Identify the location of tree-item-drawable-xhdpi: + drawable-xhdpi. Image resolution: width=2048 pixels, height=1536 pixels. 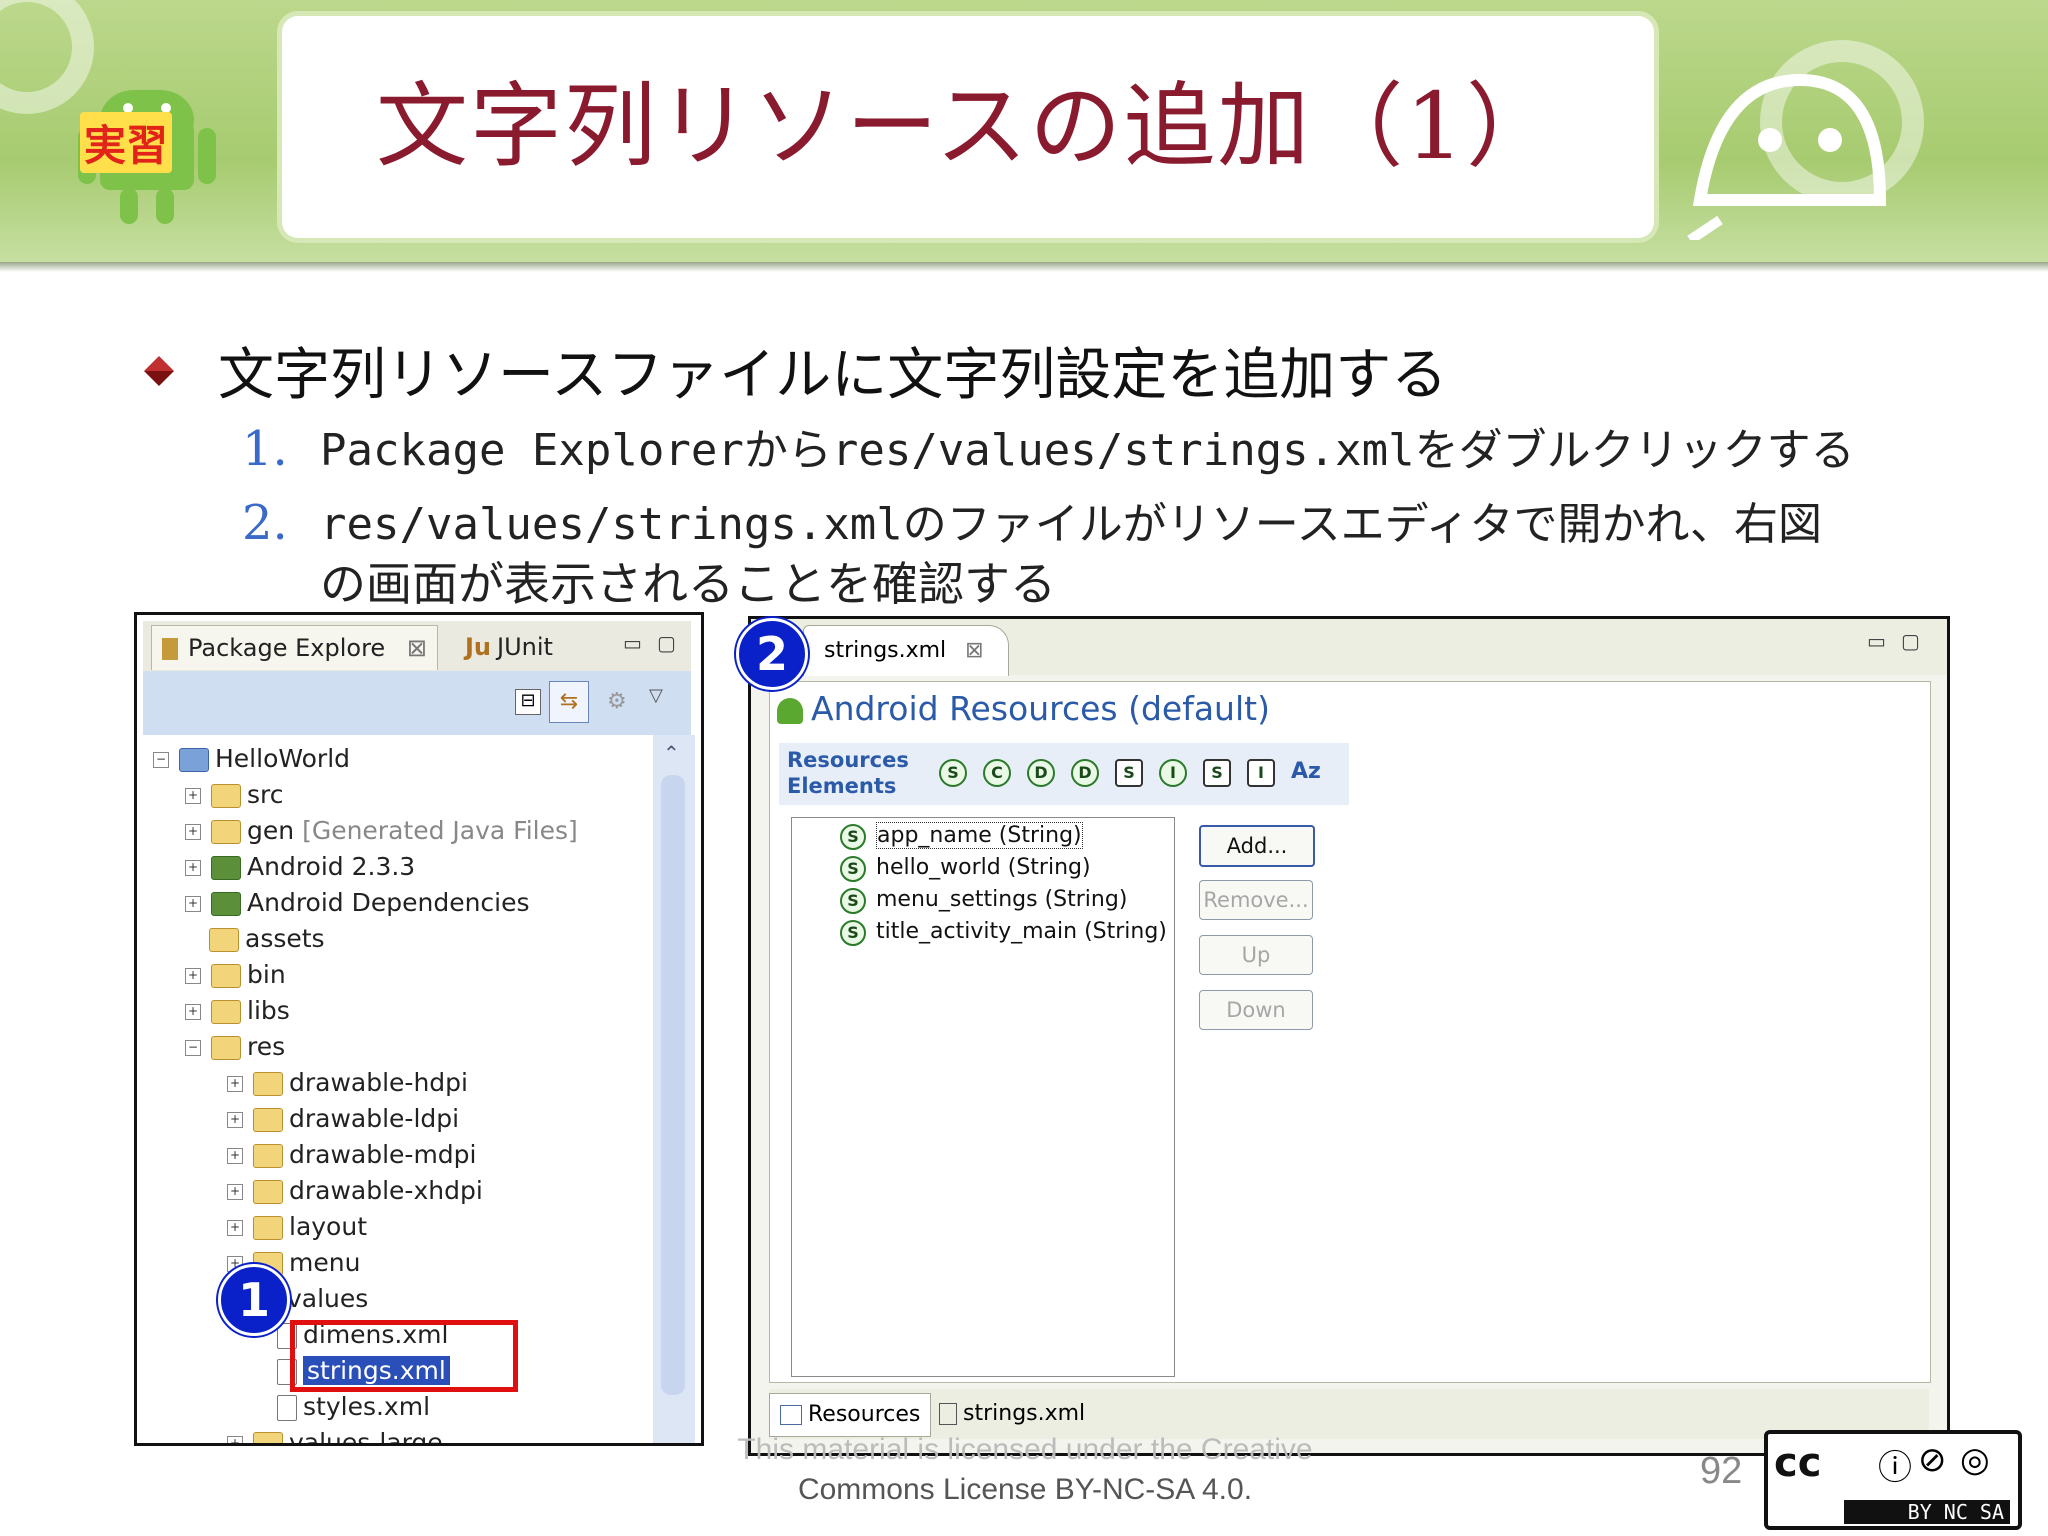
(355, 1191).